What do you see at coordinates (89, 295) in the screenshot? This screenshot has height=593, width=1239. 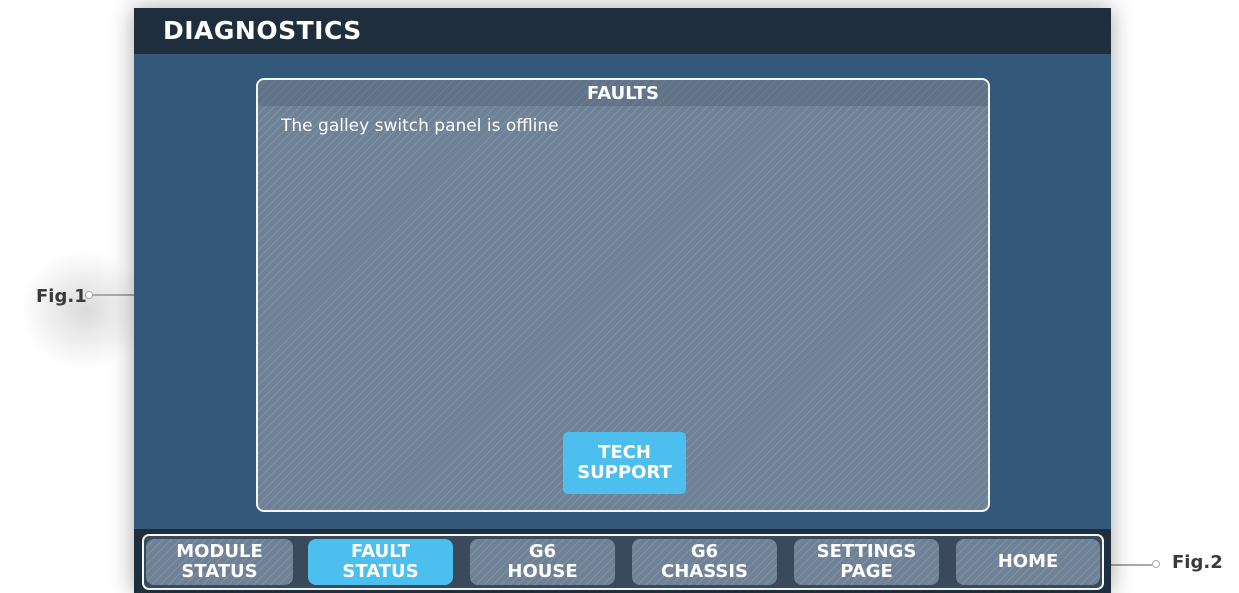 I see `fig1-callout-dot` at bounding box center [89, 295].